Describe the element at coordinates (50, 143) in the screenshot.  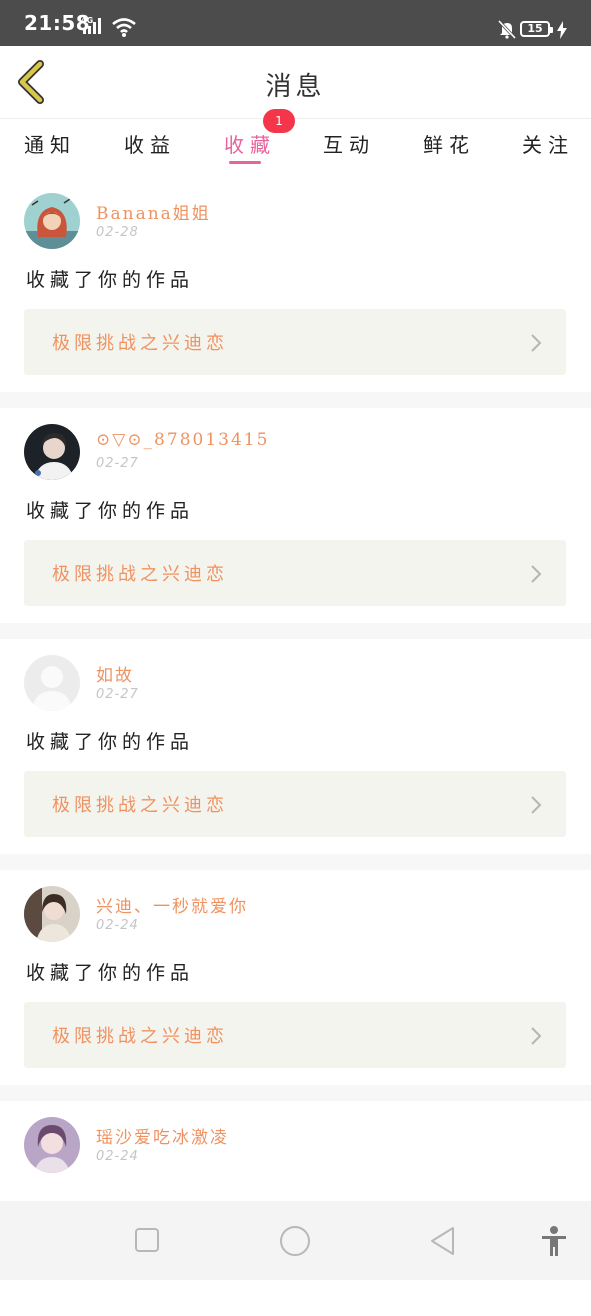
I see `tab-notifications: 通知` at that location.